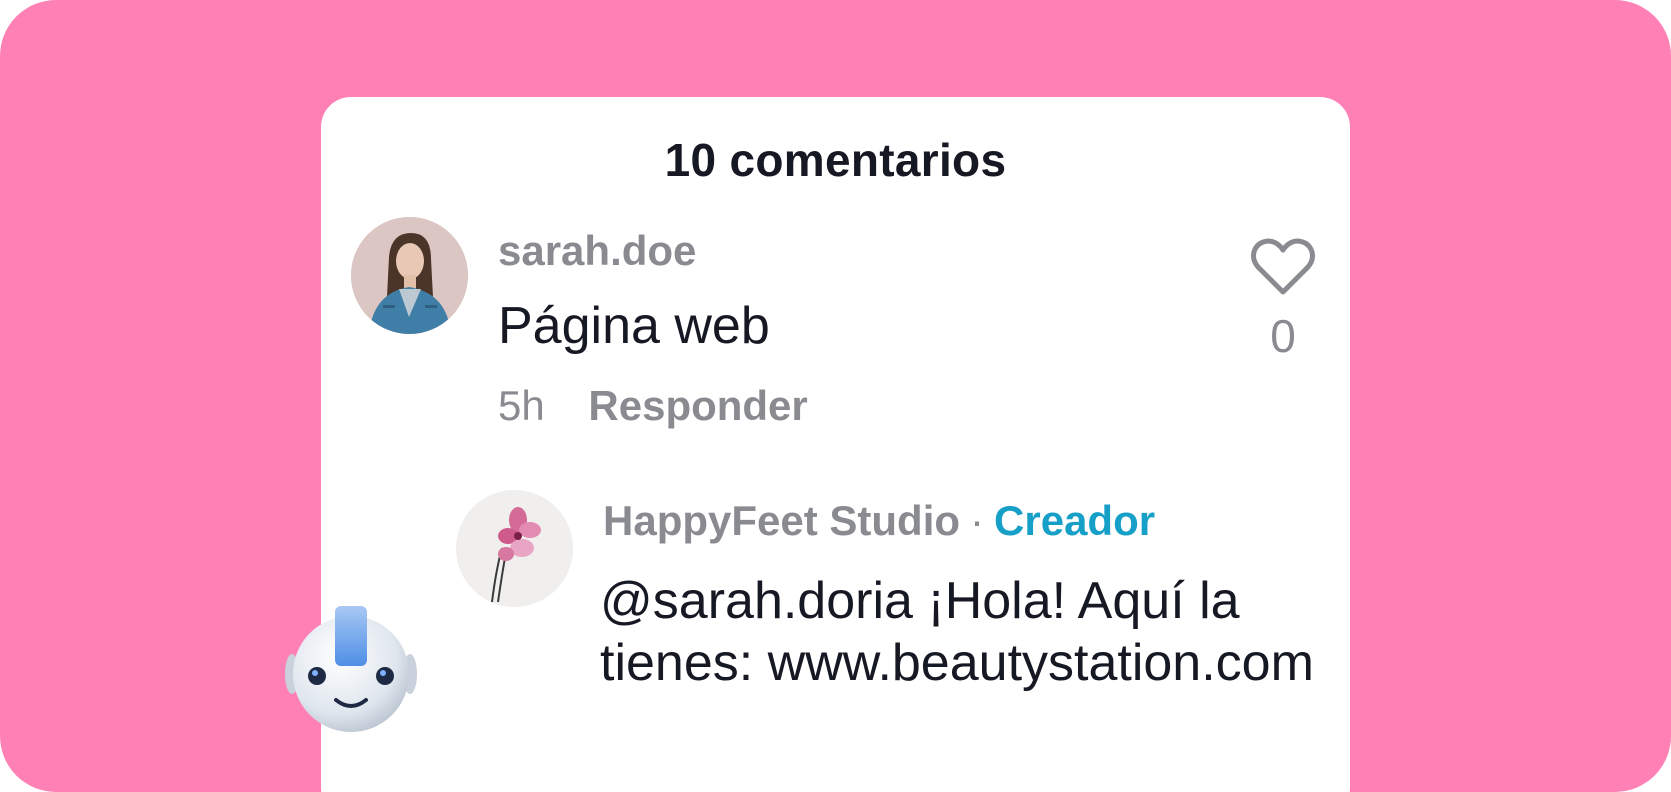 Image resolution: width=1671 pixels, height=792 pixels. Describe the element at coordinates (835, 160) in the screenshot. I see `comments-count-title: 10 comentarios` at that location.